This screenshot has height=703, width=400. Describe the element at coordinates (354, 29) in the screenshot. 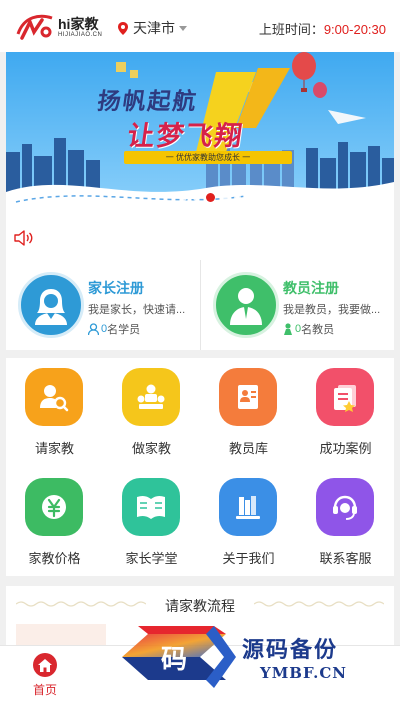

I see `hours-value: 9:00-20:30` at that location.